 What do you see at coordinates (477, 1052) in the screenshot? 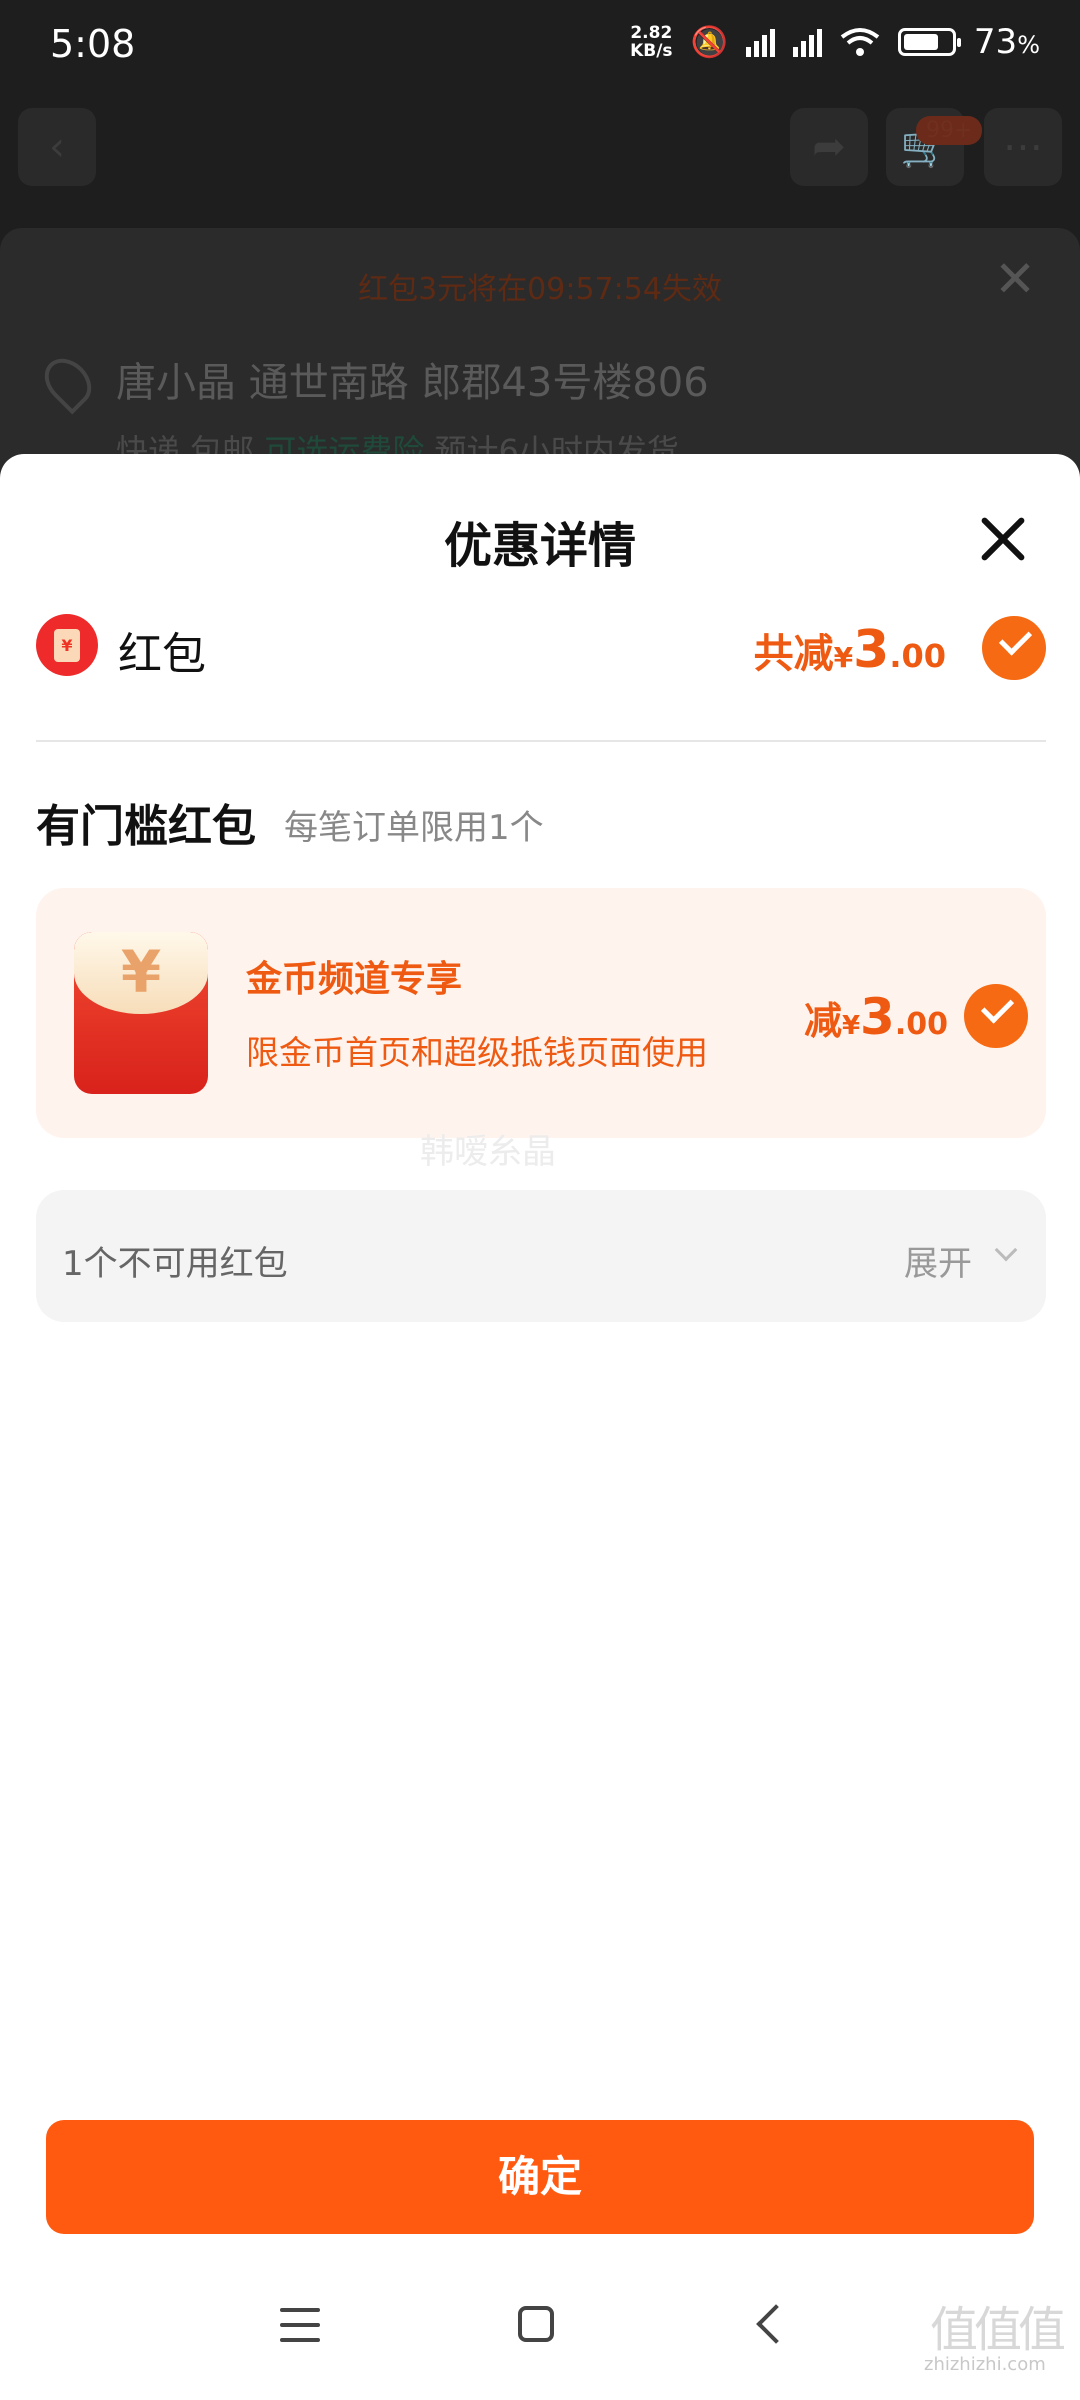
I see `coupon-description: 限金币首页和超级抵钱页面使用` at bounding box center [477, 1052].